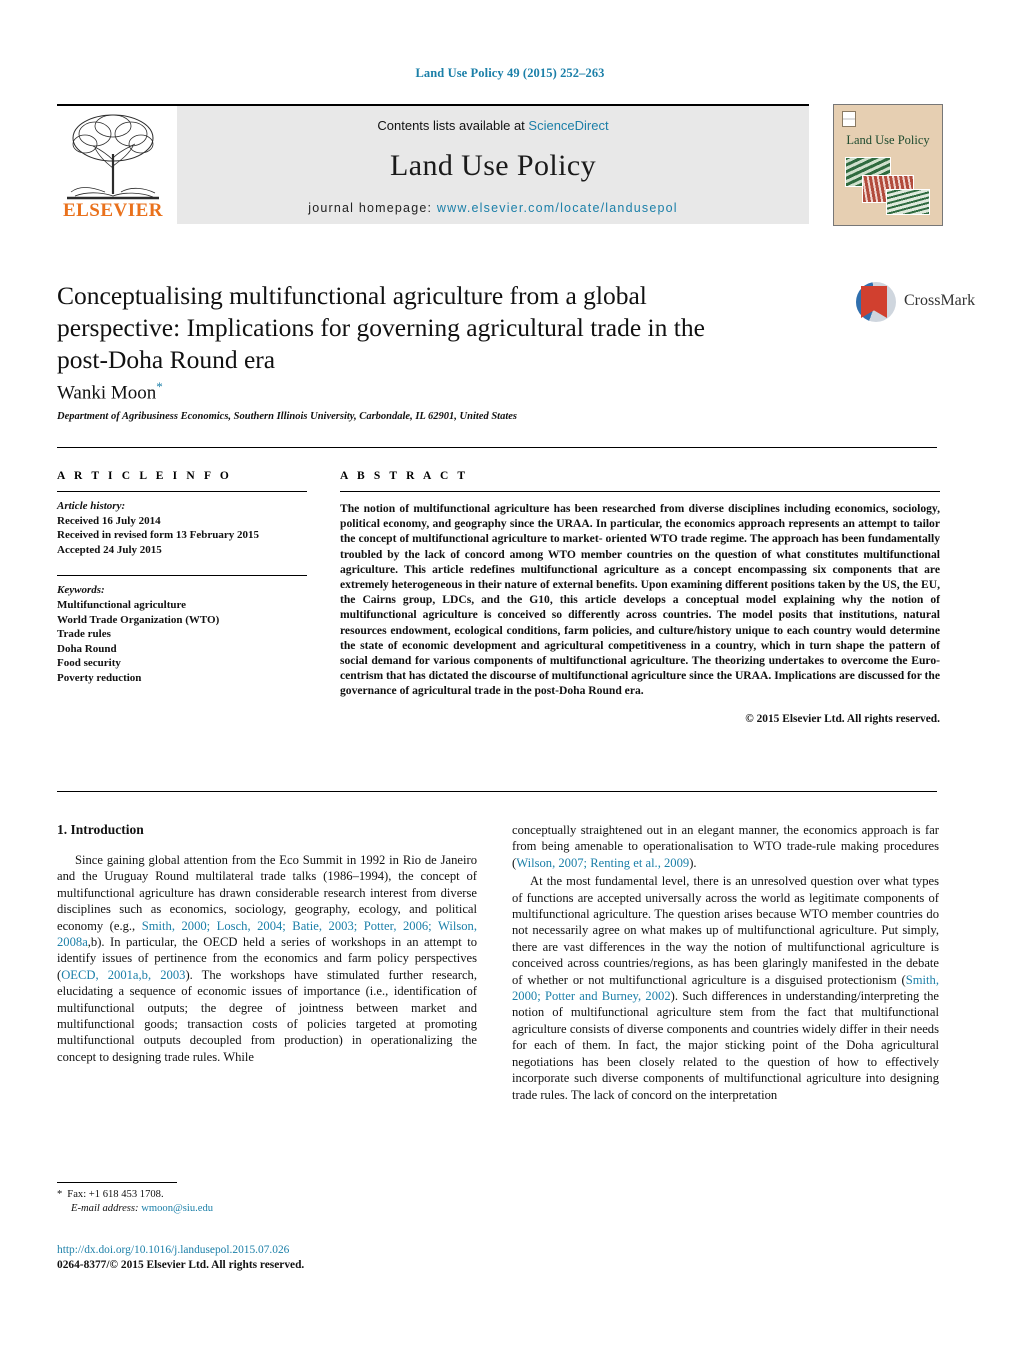 The width and height of the screenshot is (1020, 1351). Describe the element at coordinates (60, 1194) in the screenshot. I see `footnote-marker: *` at that location.